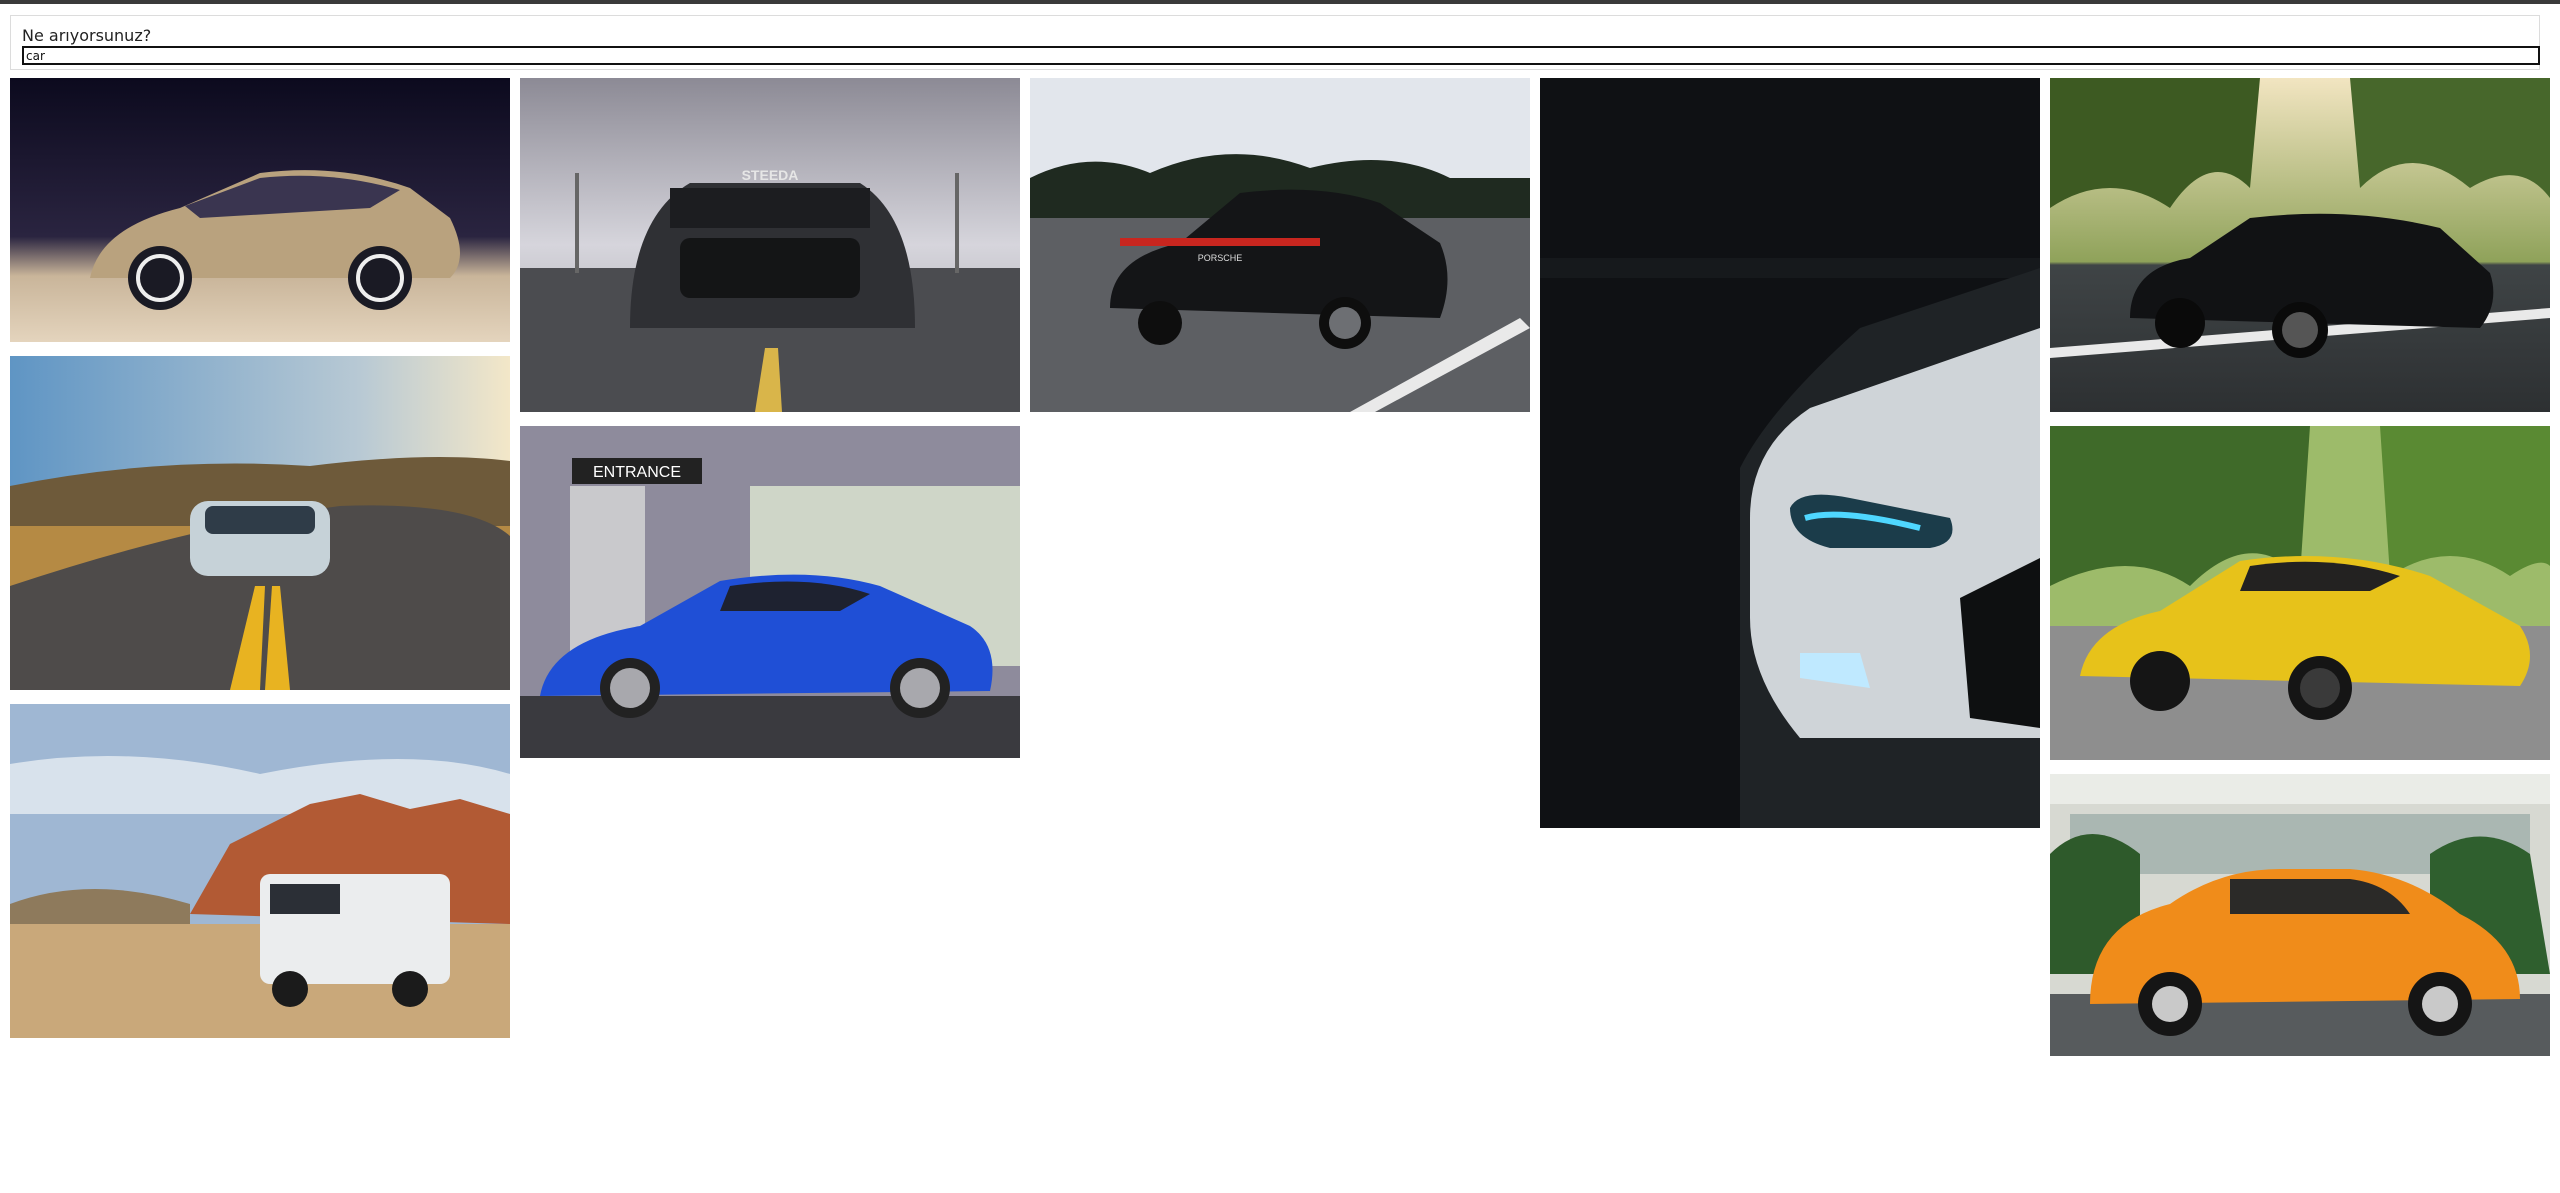 This screenshot has width=2560, height=1193. I want to click on blue-coupe-entrance-photo: ENTRANCE, so click(770, 592).